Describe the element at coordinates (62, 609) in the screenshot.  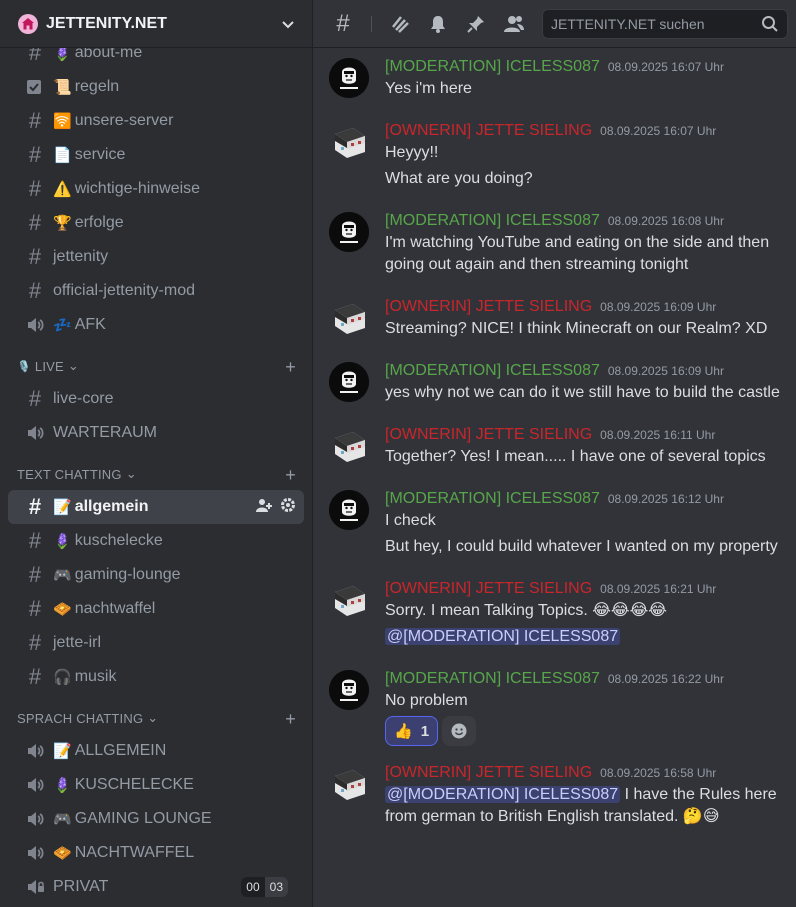
I see `channel-emoji: 🧇` at that location.